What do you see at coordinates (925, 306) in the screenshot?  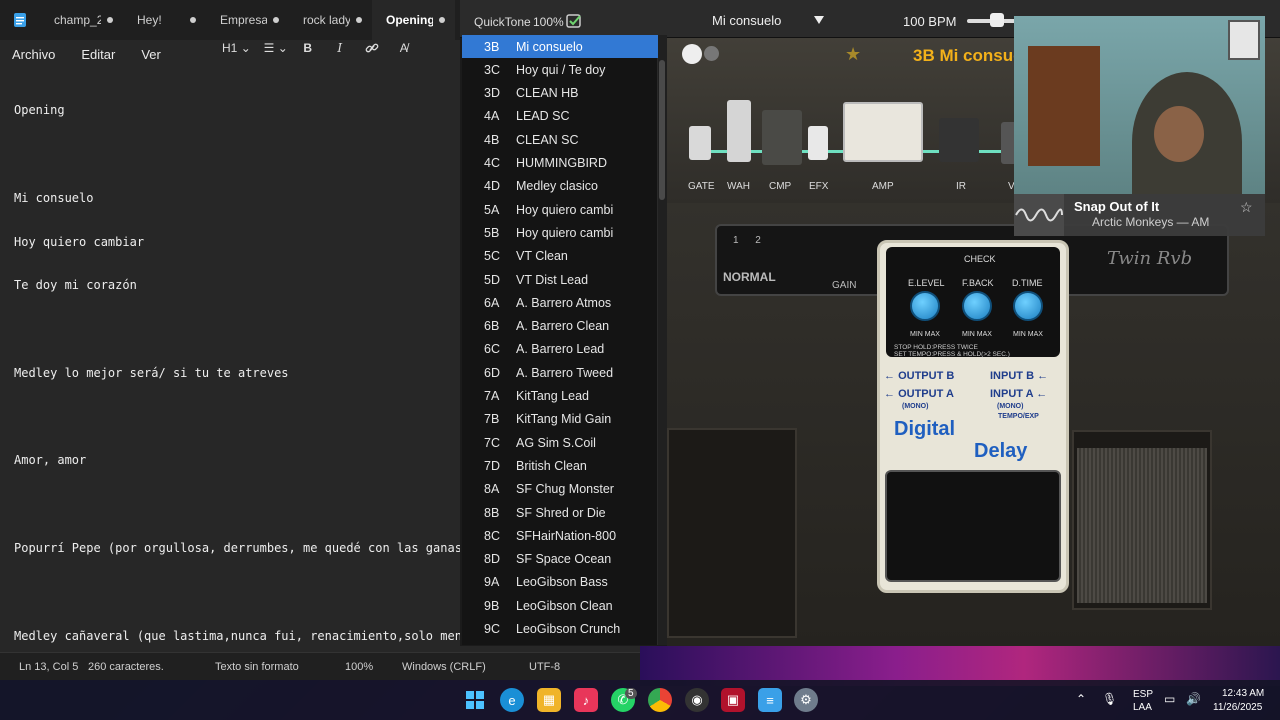 I see `e-level-knob` at bounding box center [925, 306].